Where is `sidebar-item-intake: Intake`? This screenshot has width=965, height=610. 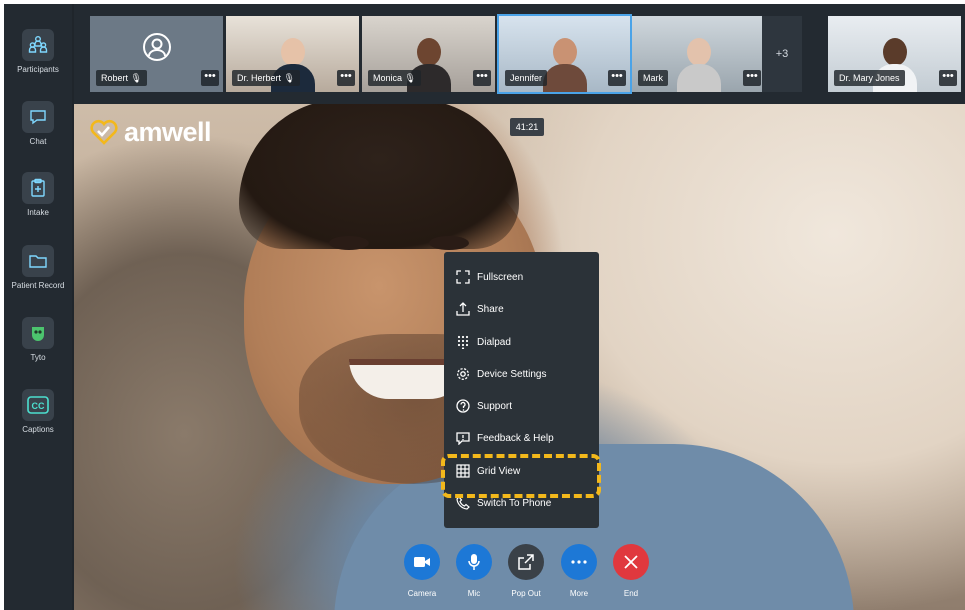 sidebar-item-intake: Intake is located at coordinates (38, 204).